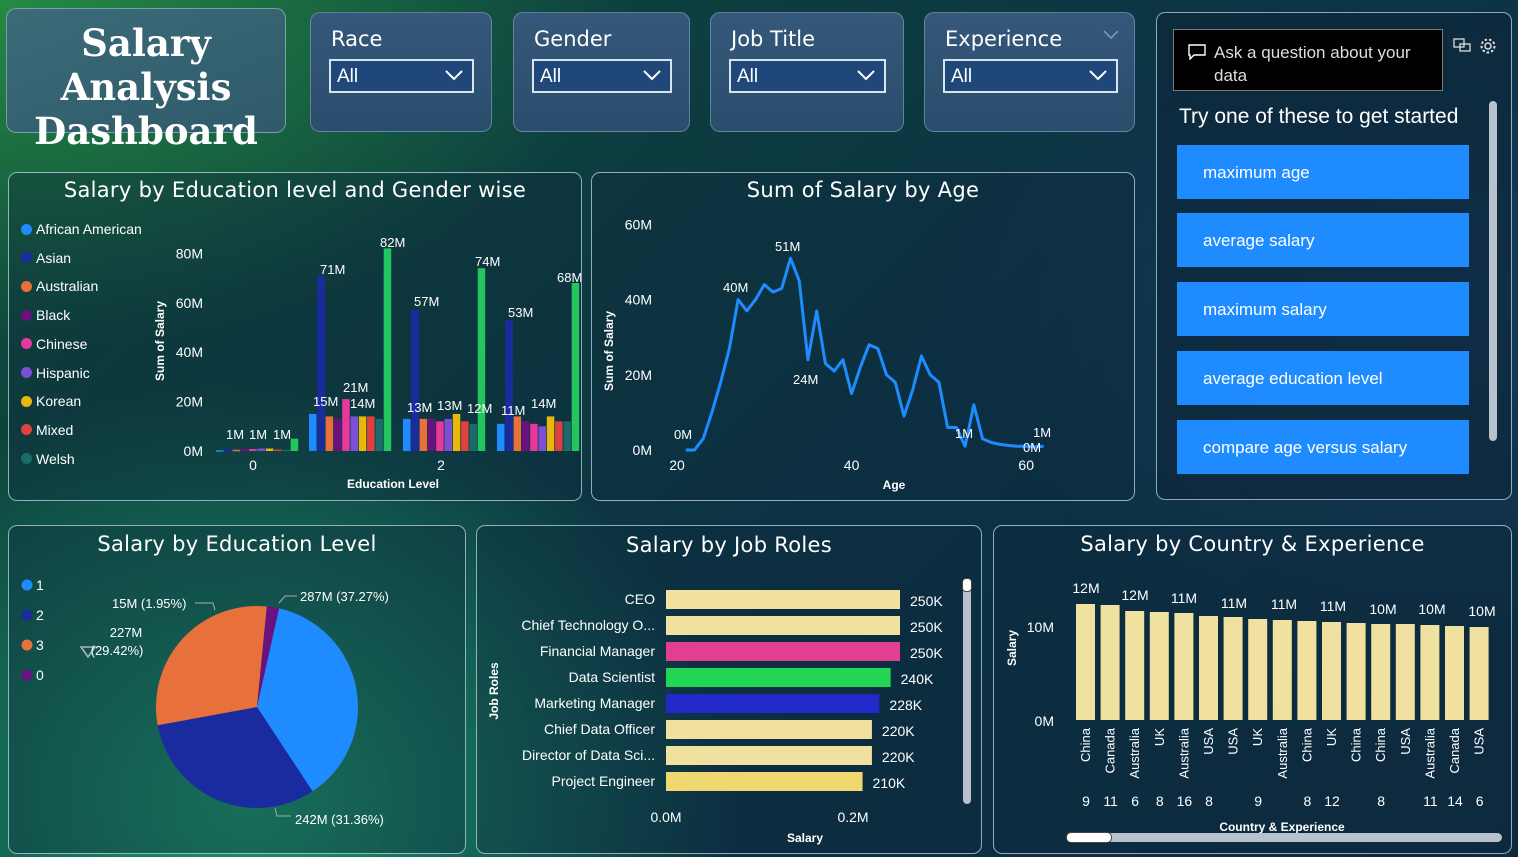 Image resolution: width=1518 pixels, height=857 pixels. I want to click on gender-slicer-label: Gender, so click(573, 39).